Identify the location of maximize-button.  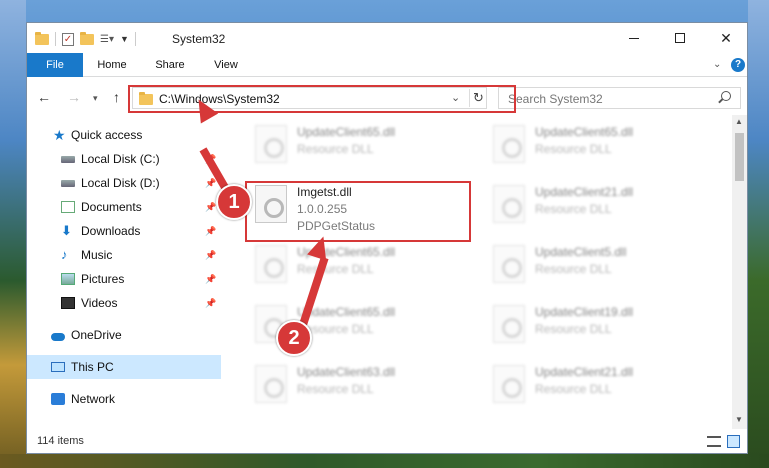
(680, 38).